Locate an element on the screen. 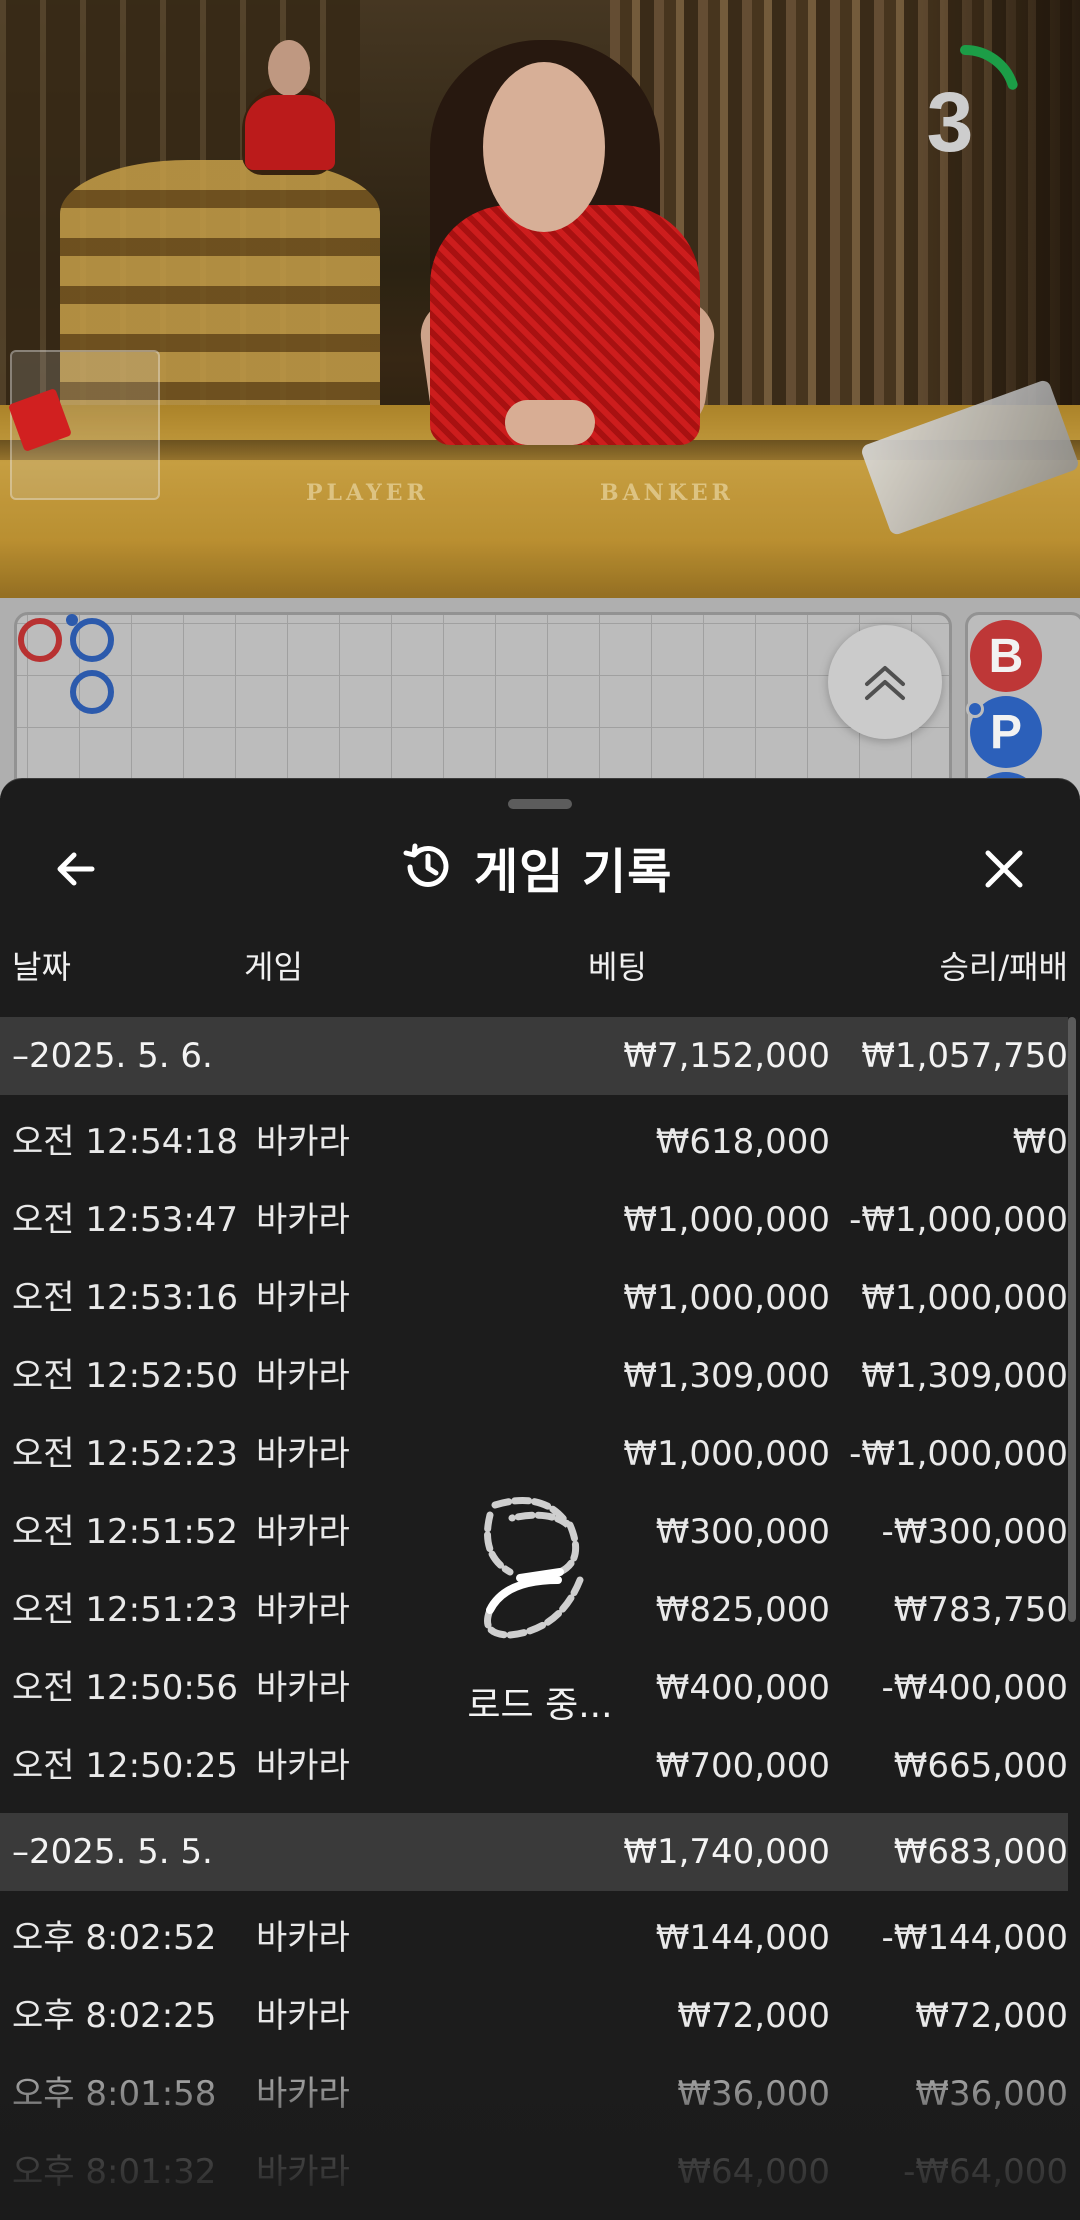  row-win-loss: -₩300,000 is located at coordinates (975, 1532).